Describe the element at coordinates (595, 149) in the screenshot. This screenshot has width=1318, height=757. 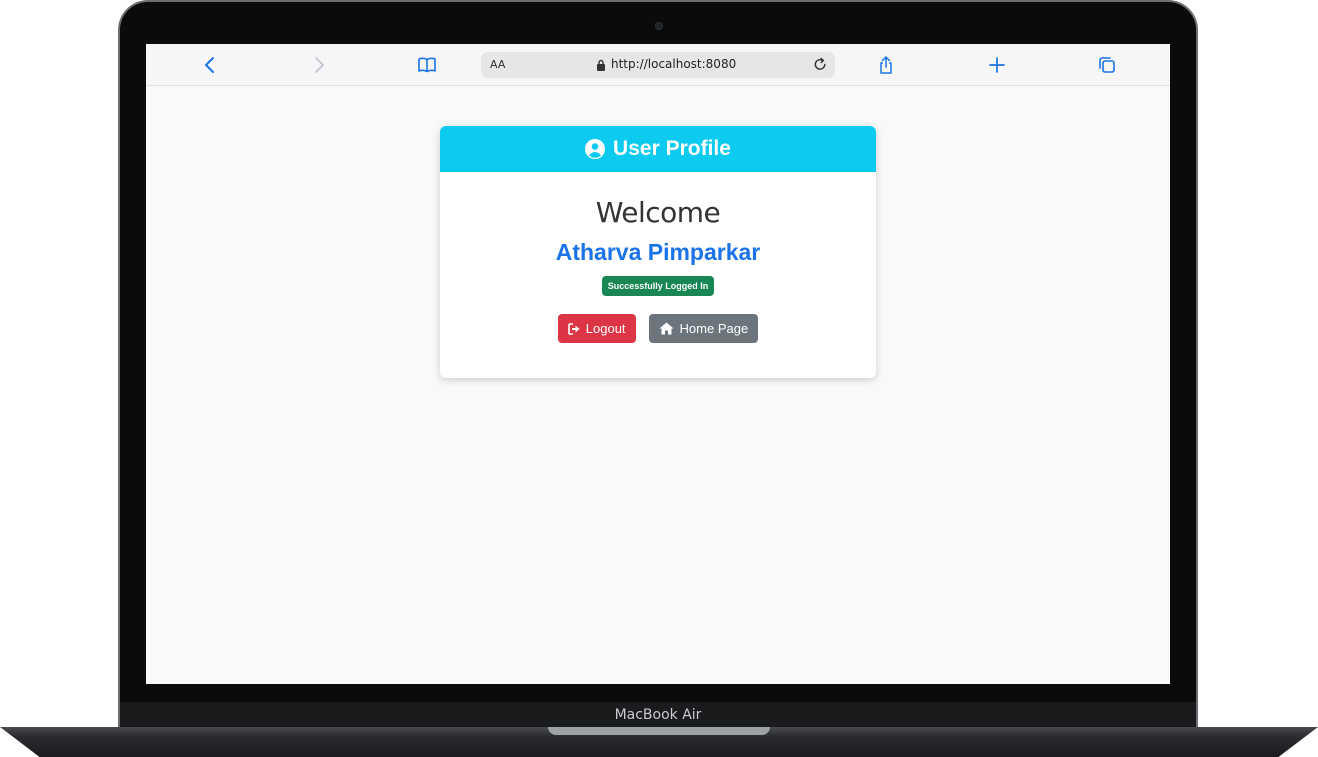
I see `user-circle-icon` at that location.